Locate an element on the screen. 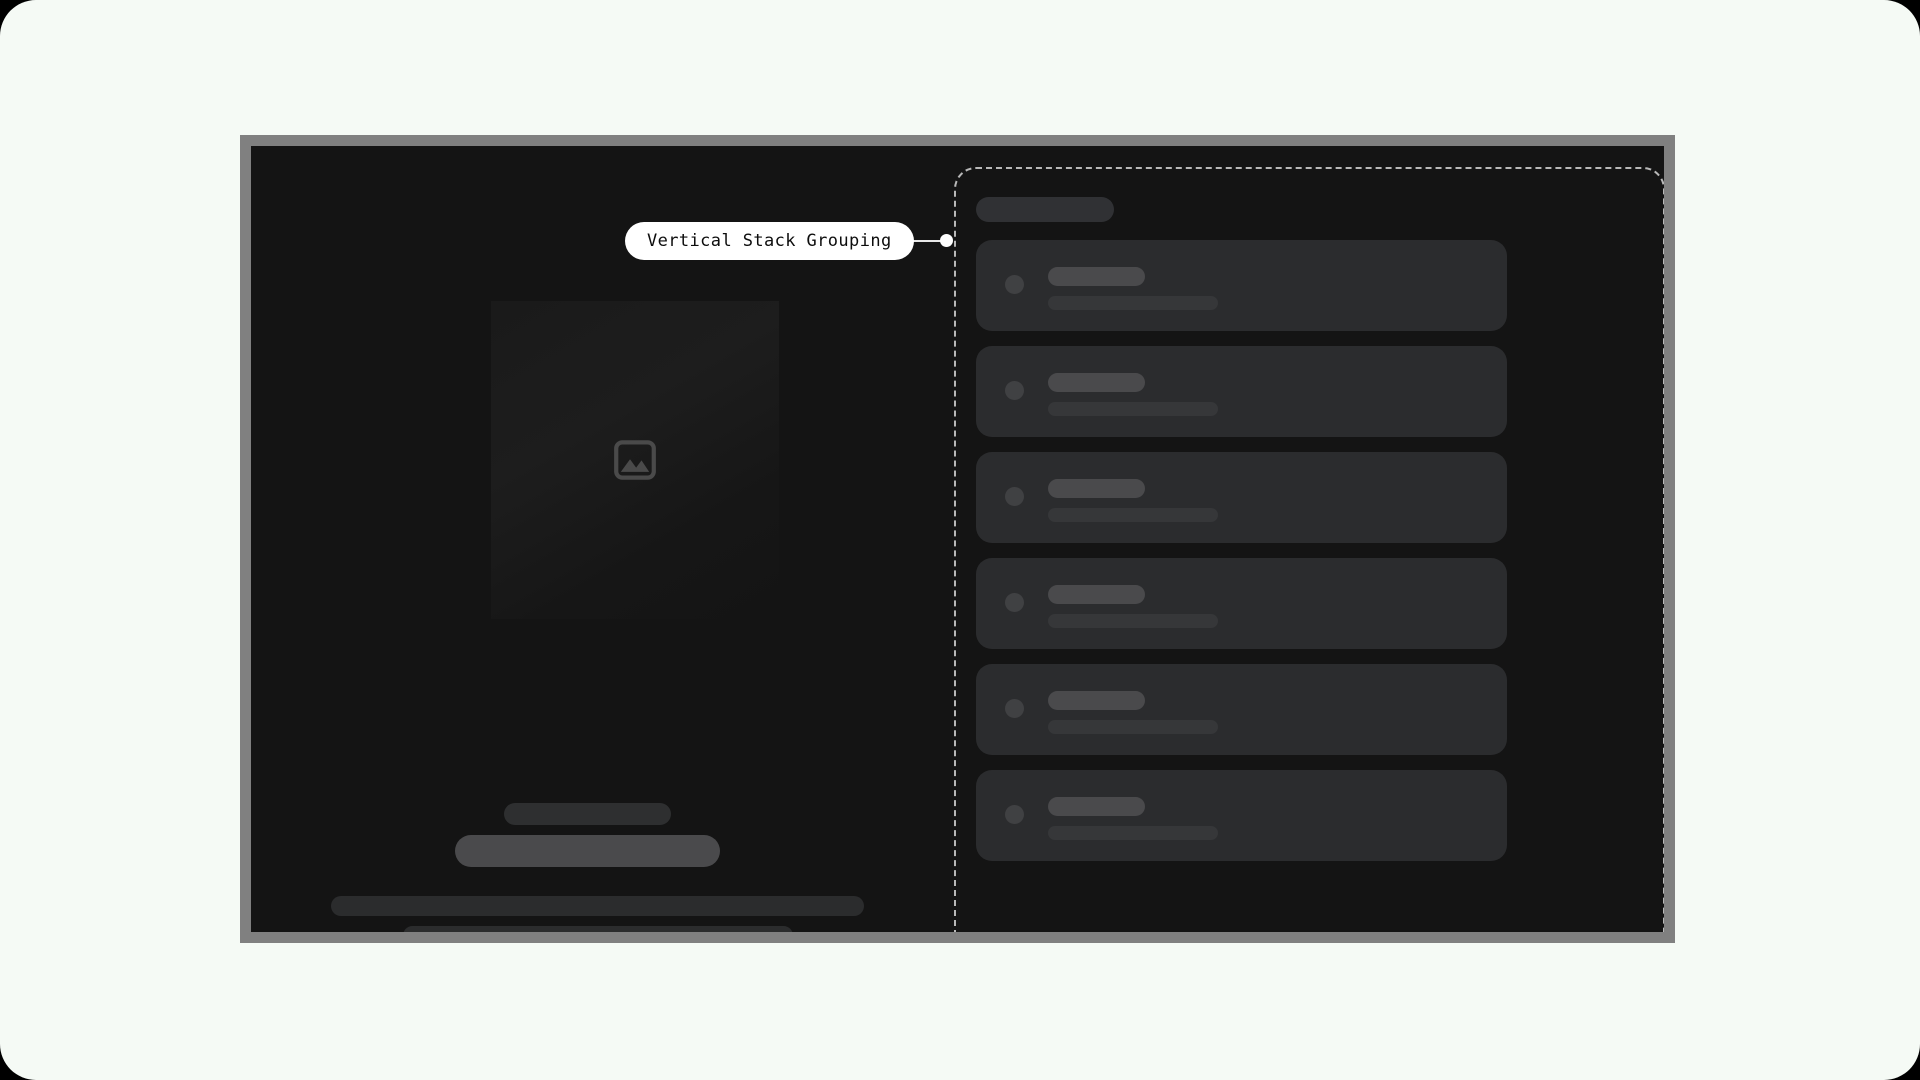  callout-label: Vertical Stack Grouping is located at coordinates (769, 241).